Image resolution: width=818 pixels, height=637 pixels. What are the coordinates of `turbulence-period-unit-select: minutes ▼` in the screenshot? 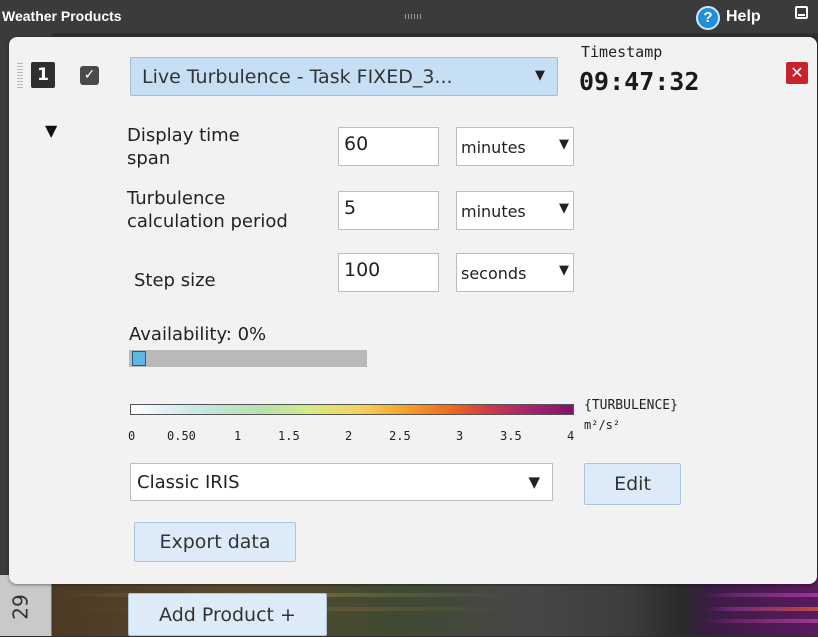 It's located at (515, 210).